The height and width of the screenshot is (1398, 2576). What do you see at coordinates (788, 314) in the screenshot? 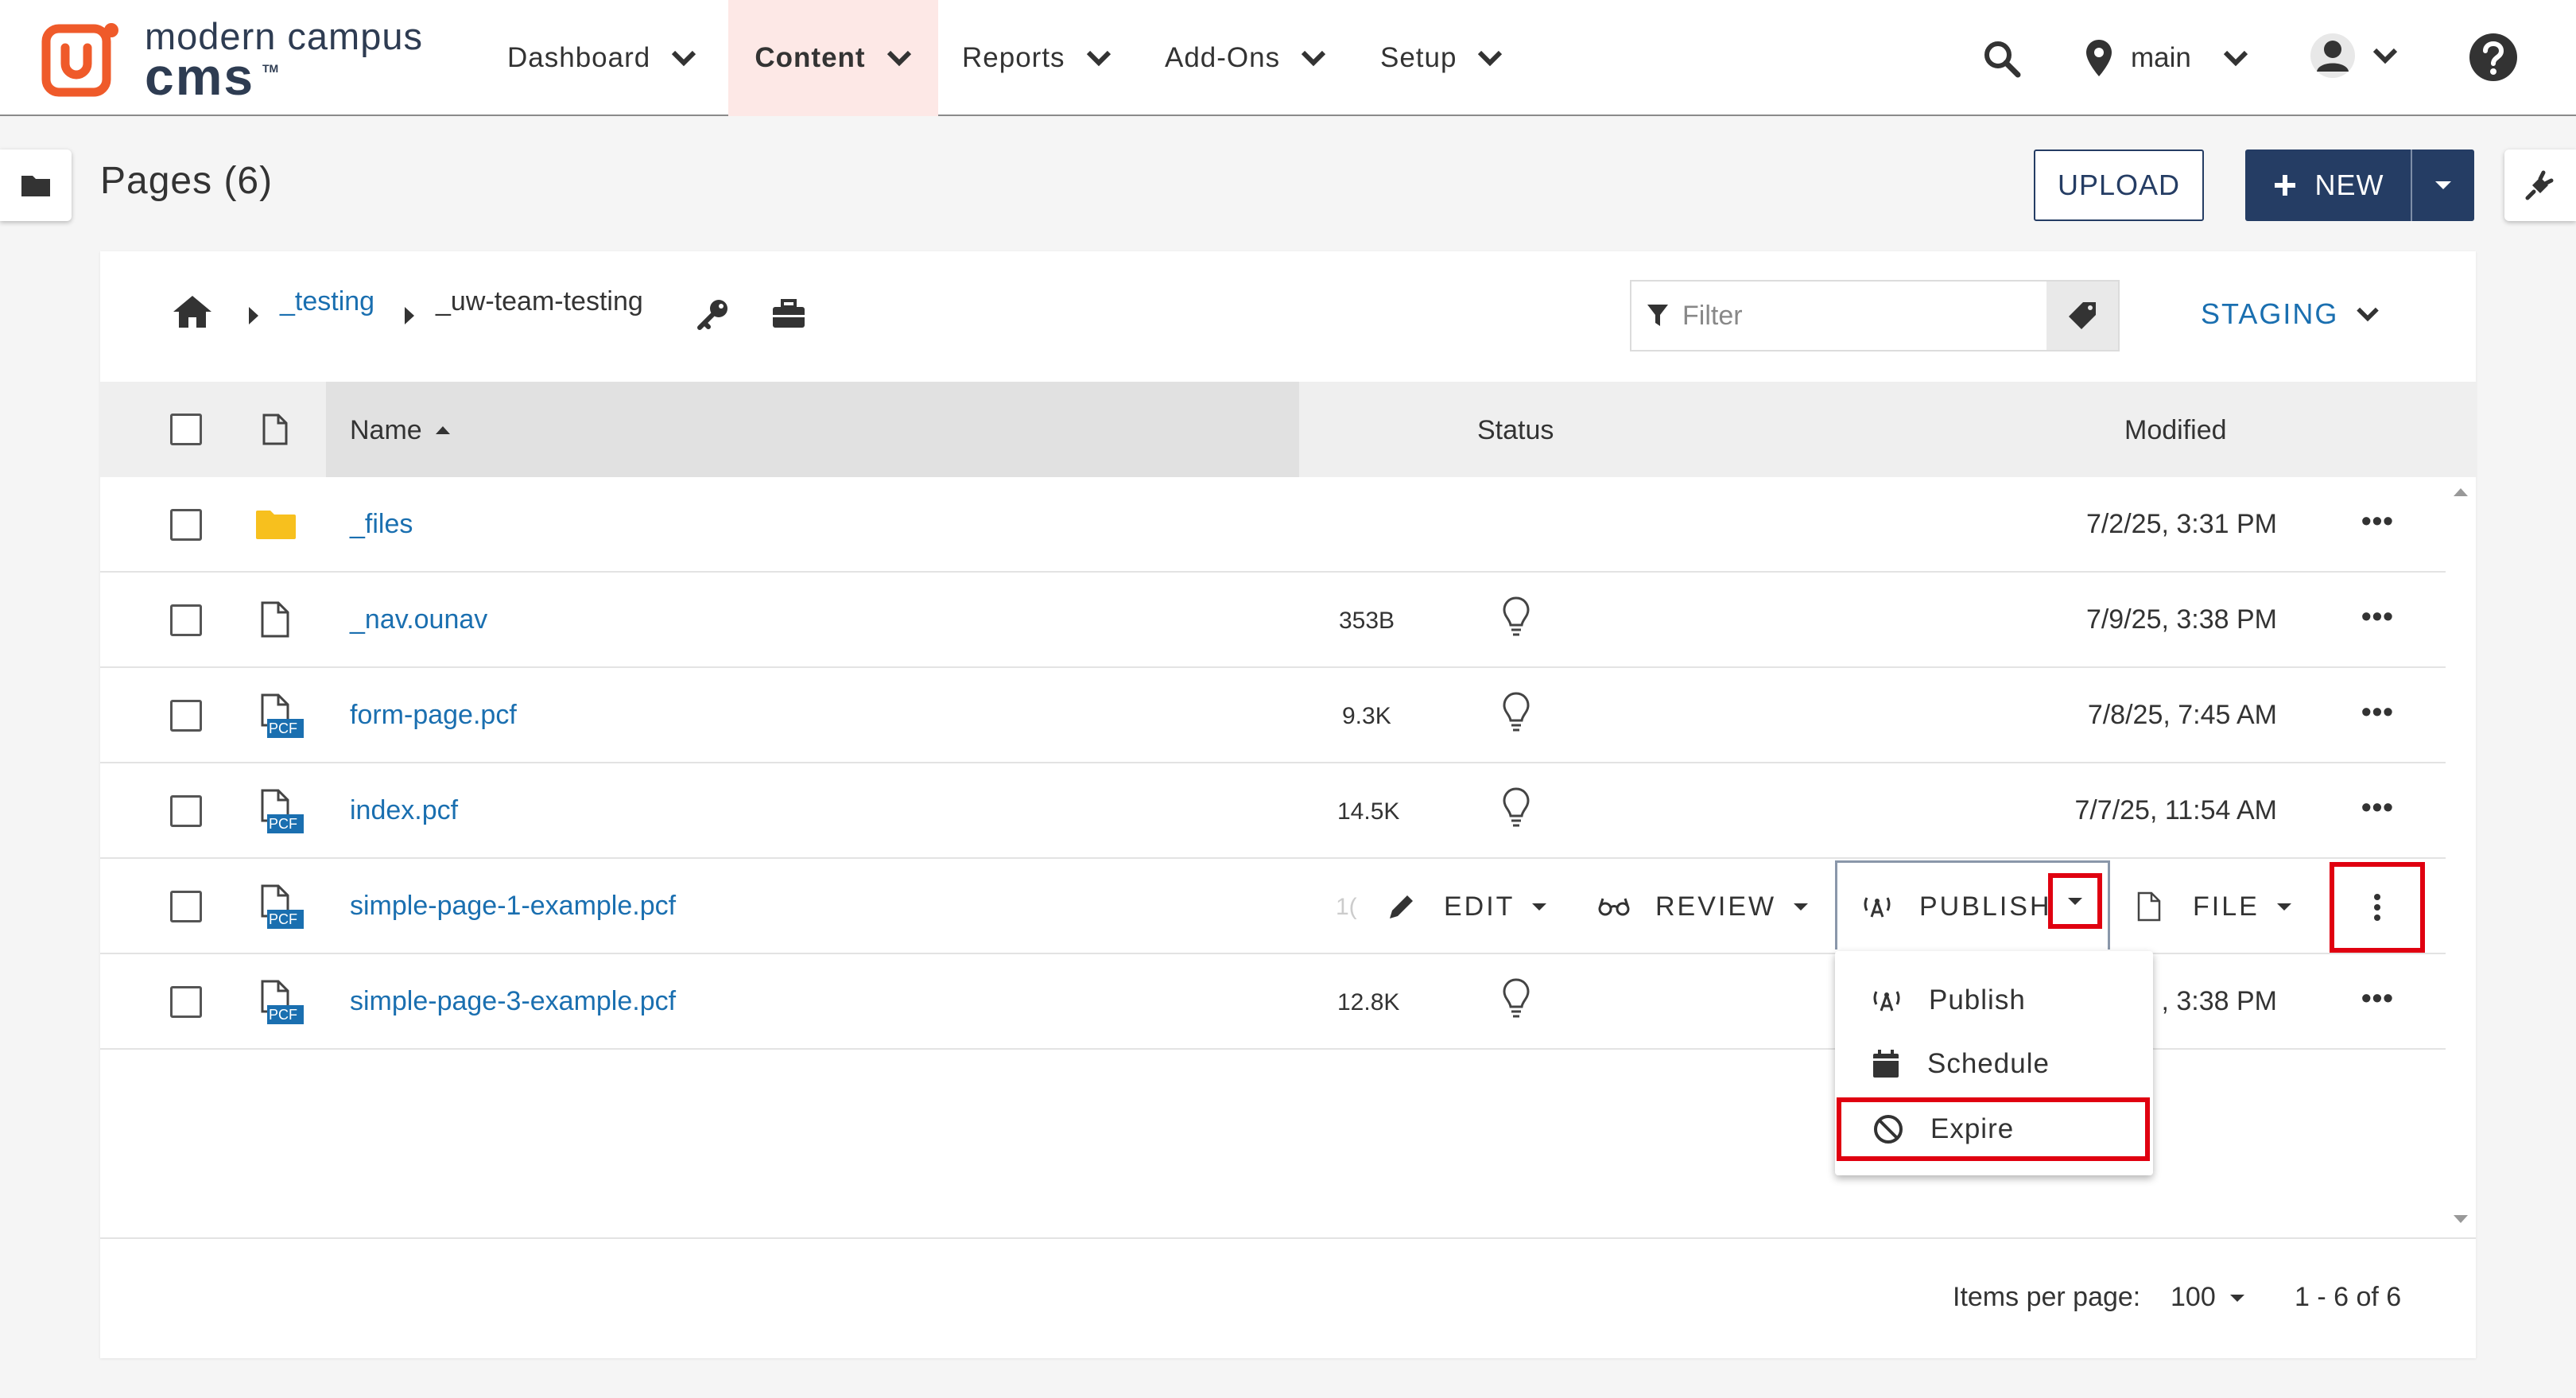
I see `toolbox-icon` at bounding box center [788, 314].